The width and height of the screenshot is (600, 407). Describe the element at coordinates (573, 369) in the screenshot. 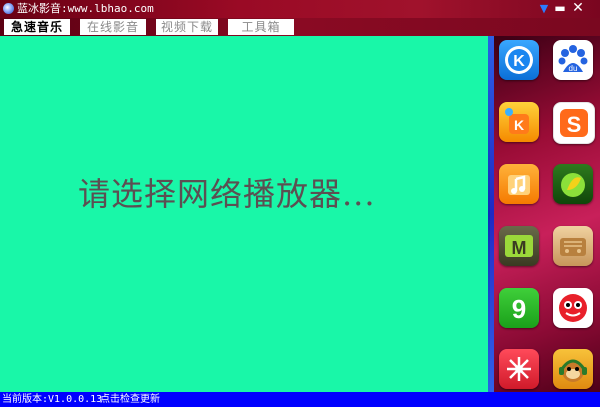

I see `monkey-headphones-icon` at that location.